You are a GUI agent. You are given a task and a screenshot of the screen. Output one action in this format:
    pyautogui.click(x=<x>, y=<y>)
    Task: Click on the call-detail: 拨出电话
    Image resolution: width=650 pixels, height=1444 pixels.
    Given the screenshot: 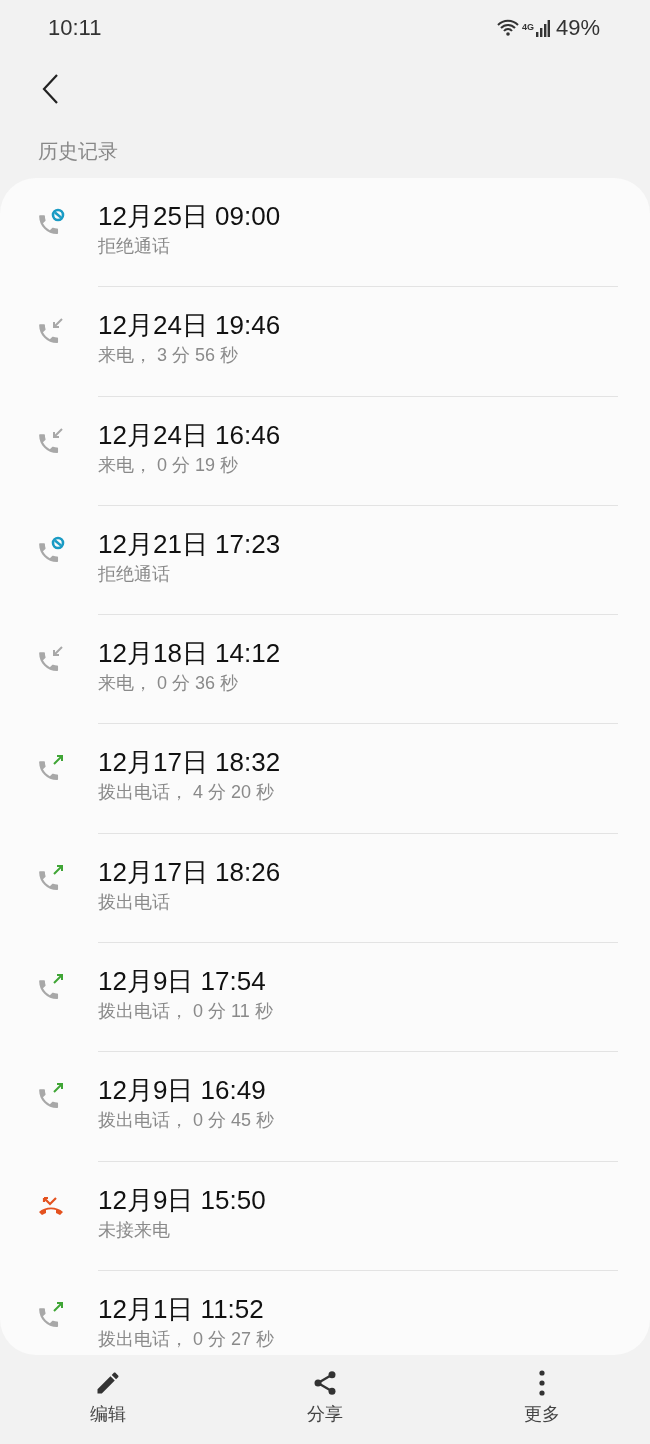 What is the action you would take?
    pyautogui.click(x=134, y=902)
    